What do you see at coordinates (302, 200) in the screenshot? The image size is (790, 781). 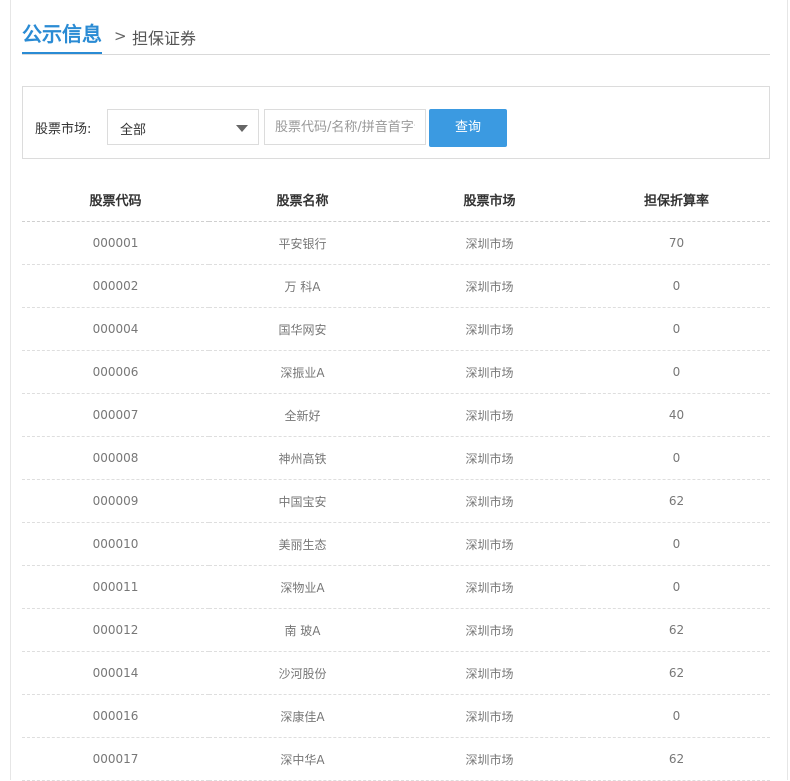 I see `column-header-name: 股票名称` at bounding box center [302, 200].